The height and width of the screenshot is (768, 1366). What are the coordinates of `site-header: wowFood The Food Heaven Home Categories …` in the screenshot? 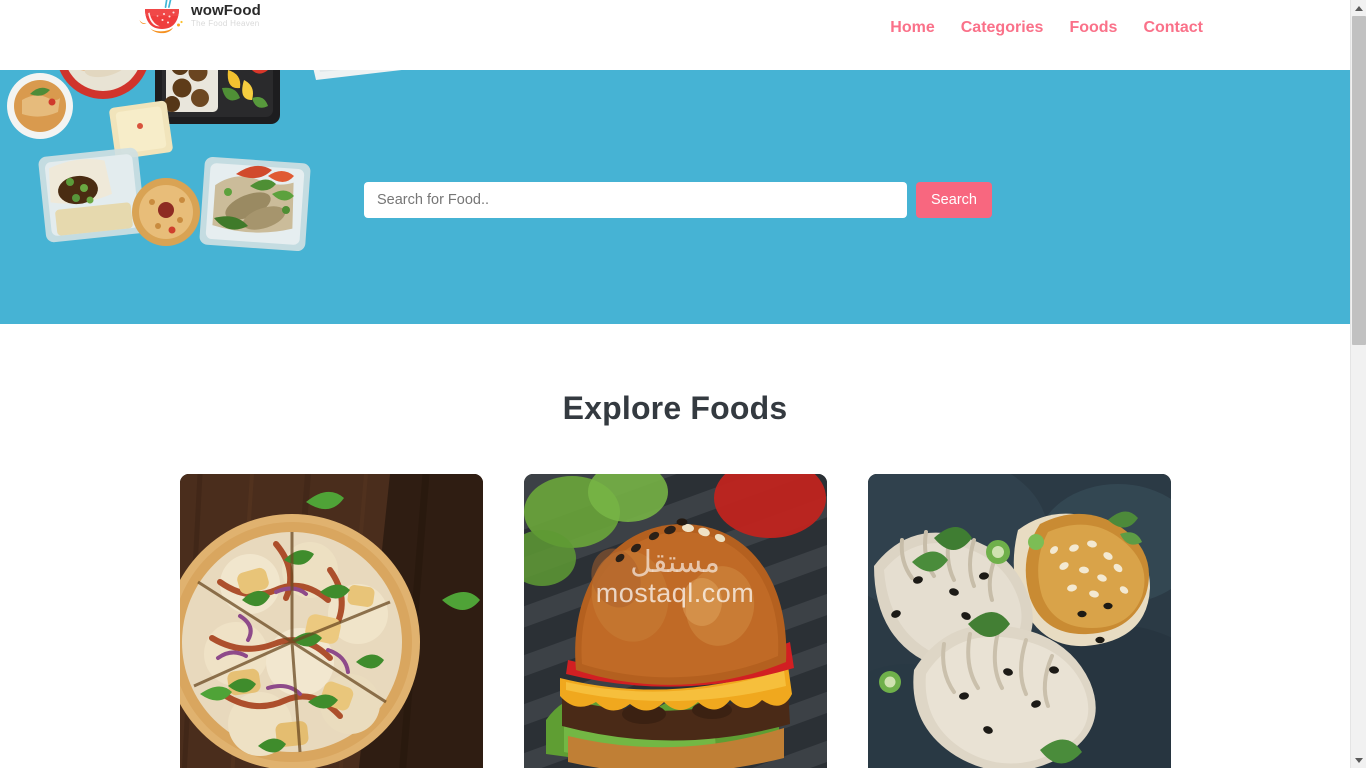 It's located at (675, 35).